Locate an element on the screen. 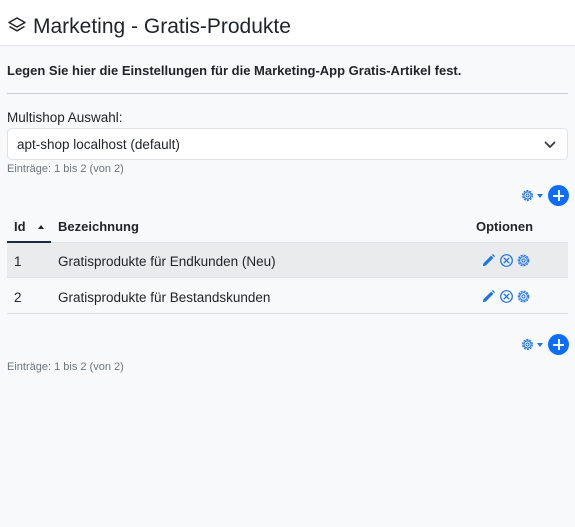  row-id: 2 is located at coordinates (18, 297).